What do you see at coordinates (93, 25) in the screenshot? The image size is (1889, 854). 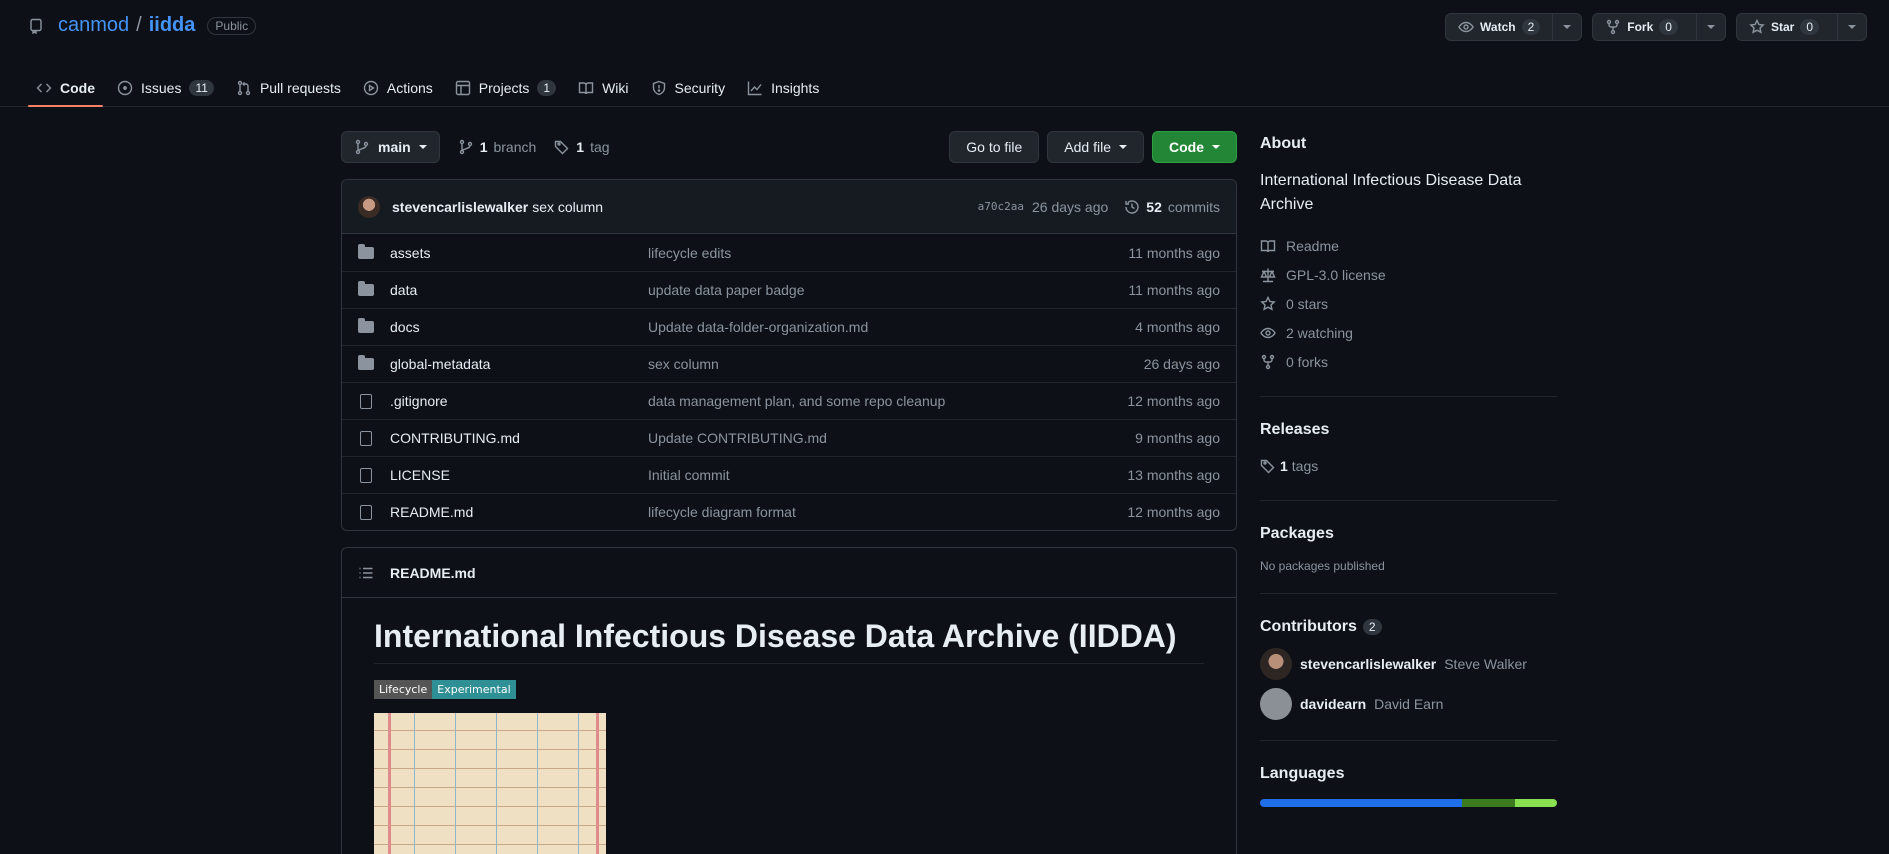 I see `repo-owner-link: canmod` at bounding box center [93, 25].